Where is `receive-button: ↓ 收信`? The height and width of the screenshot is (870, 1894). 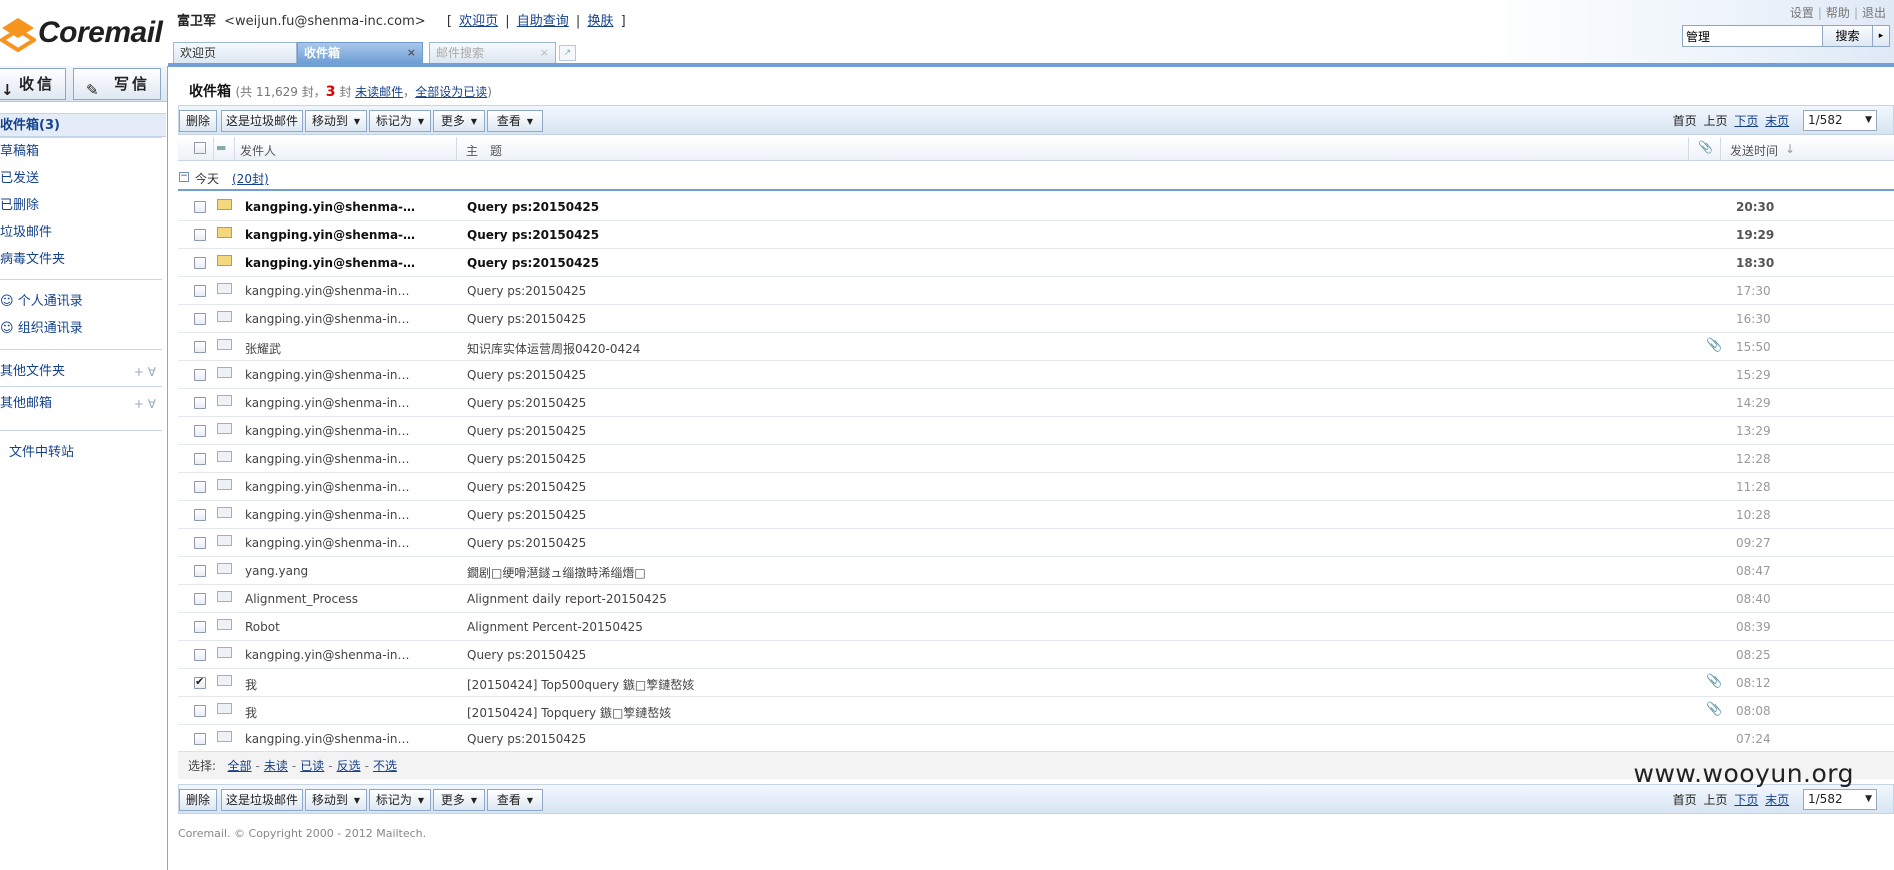
receive-button: ↓ 收信 is located at coordinates (33, 84).